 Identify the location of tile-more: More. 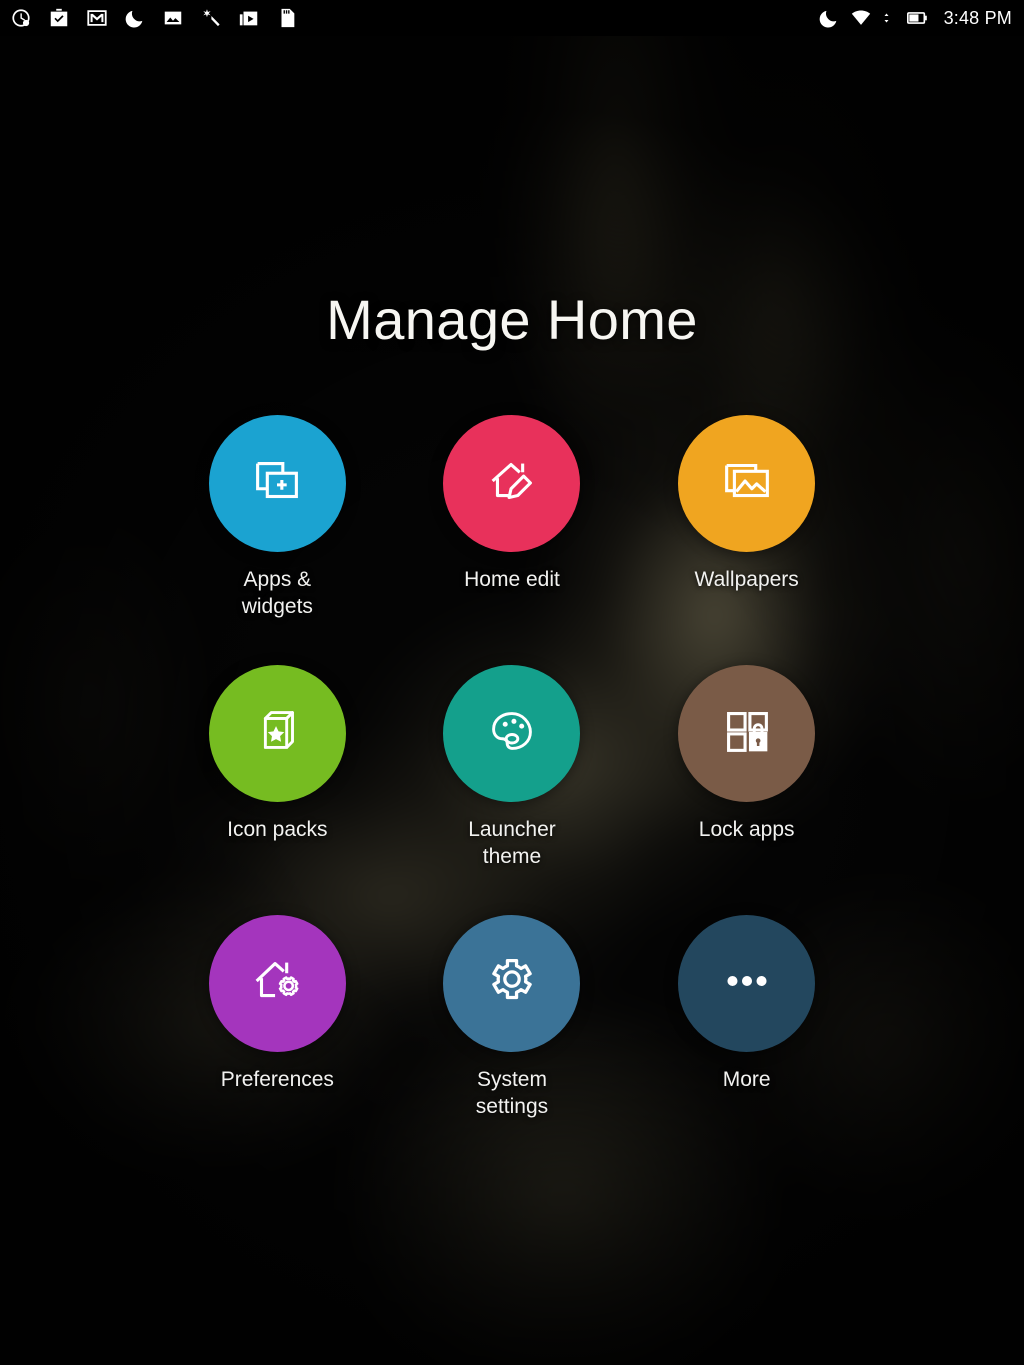
(746, 1017).